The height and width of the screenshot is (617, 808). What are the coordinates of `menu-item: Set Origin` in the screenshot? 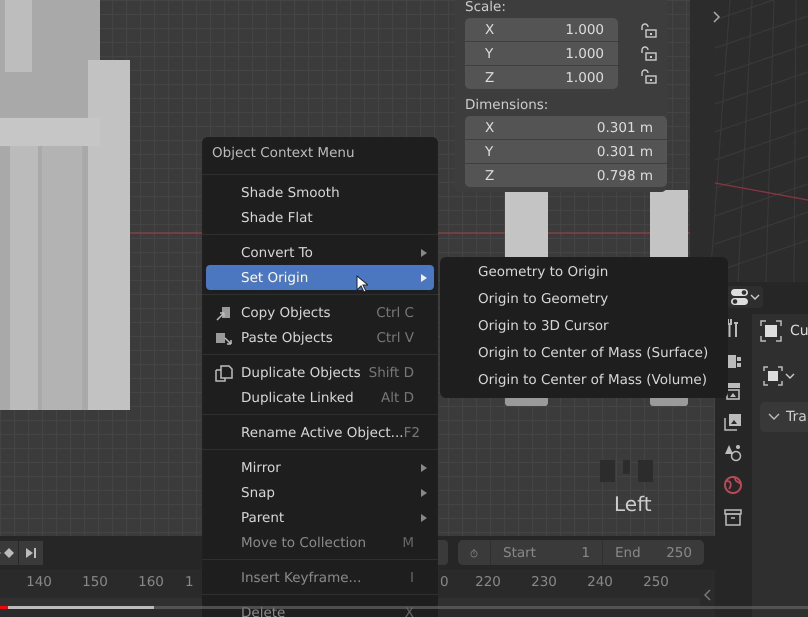 It's located at (320, 277).